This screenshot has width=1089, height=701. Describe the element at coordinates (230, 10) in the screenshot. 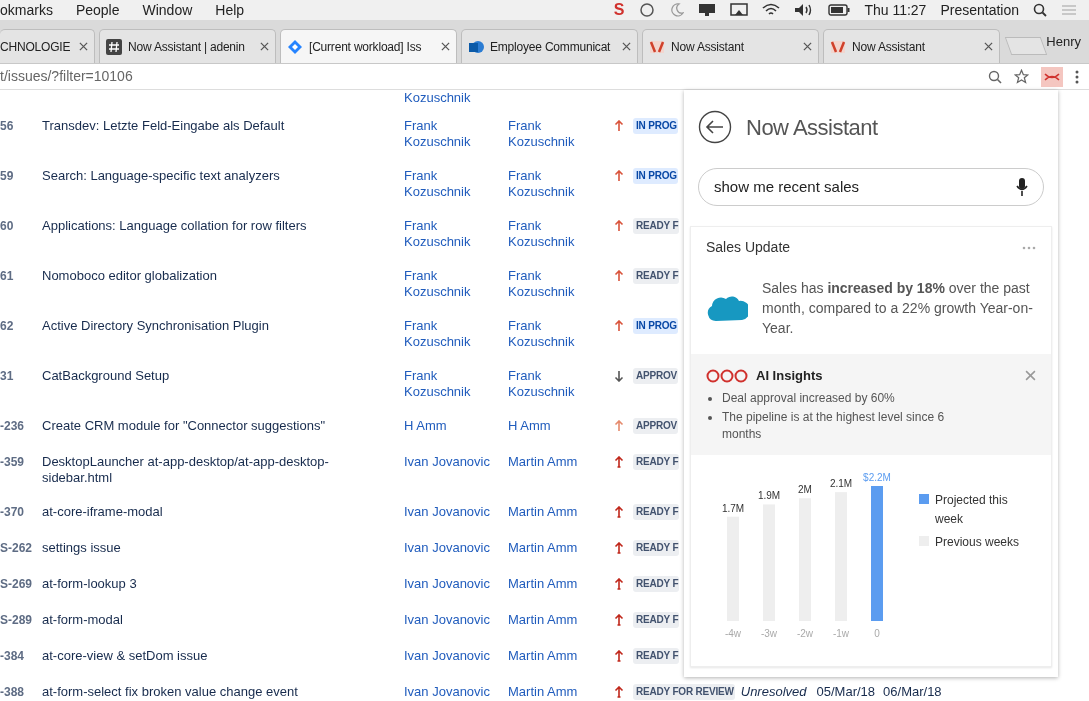

I see `menu-item: Help` at that location.